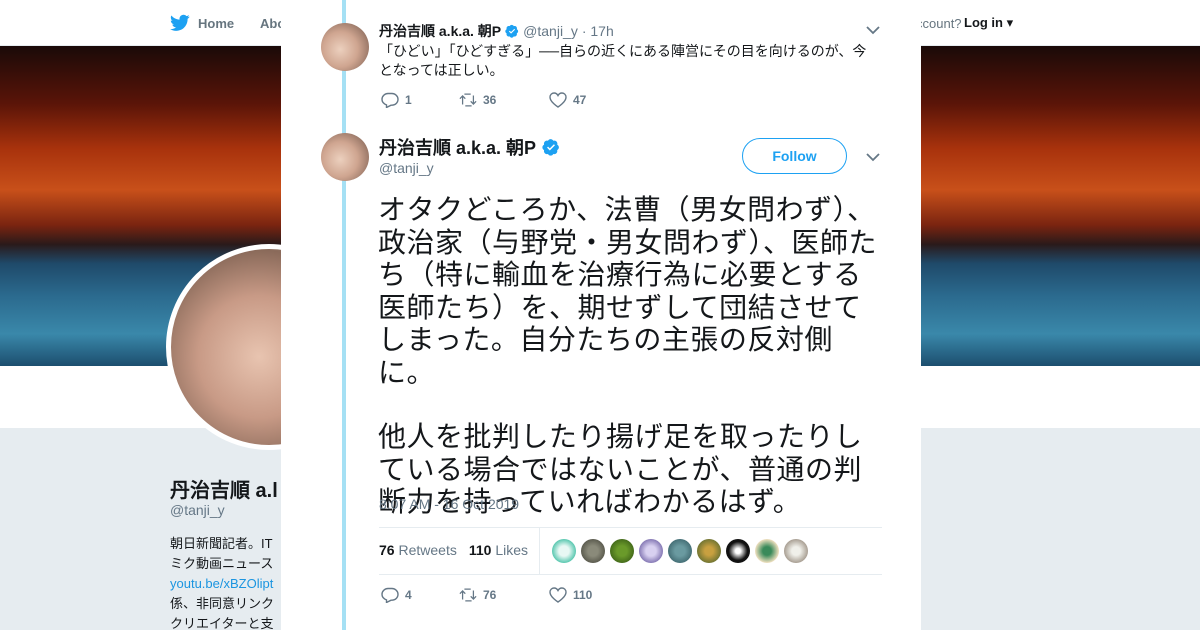 This screenshot has width=1200, height=630. Describe the element at coordinates (420, 100) in the screenshot. I see `reply-button: 1` at that location.